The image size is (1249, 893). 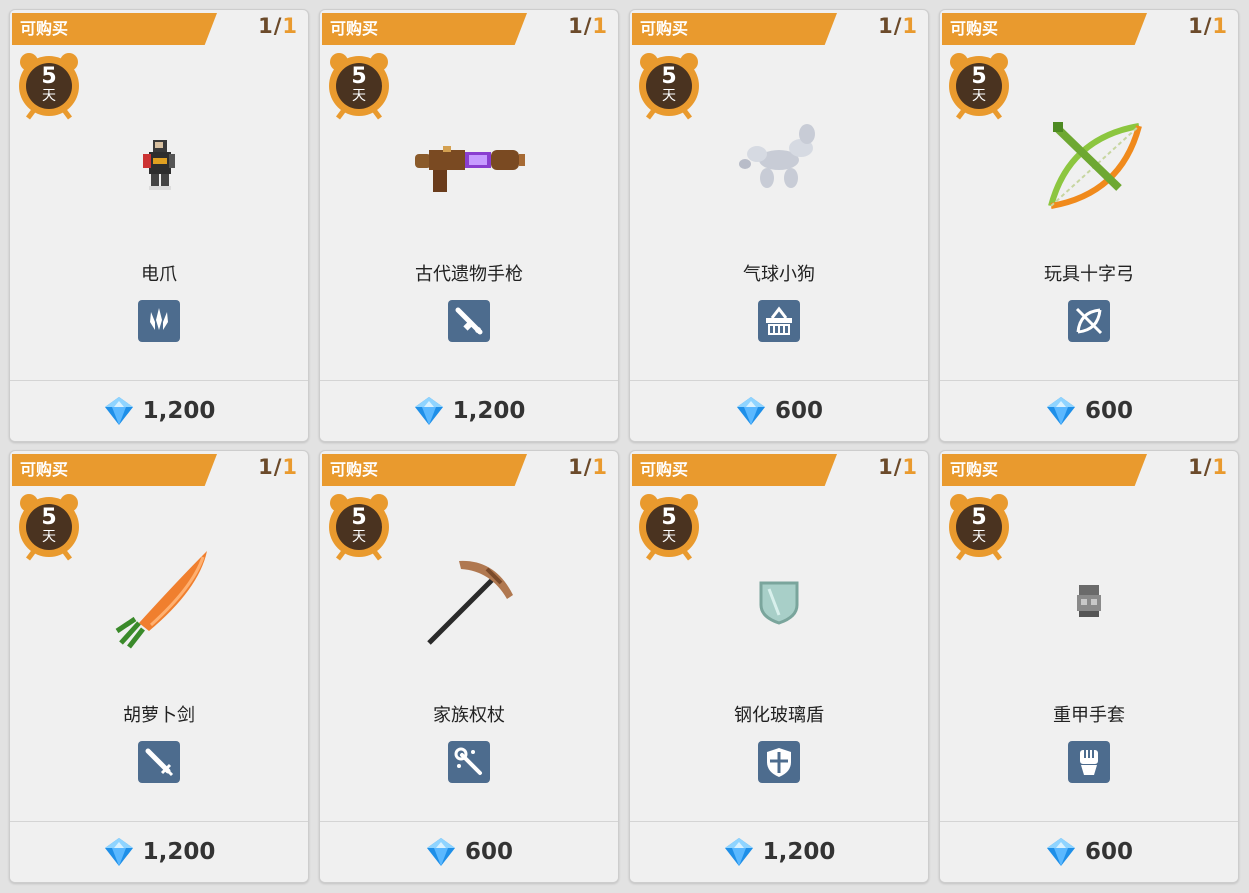 What do you see at coordinates (159, 762) in the screenshot?
I see `sword-type-icon` at bounding box center [159, 762].